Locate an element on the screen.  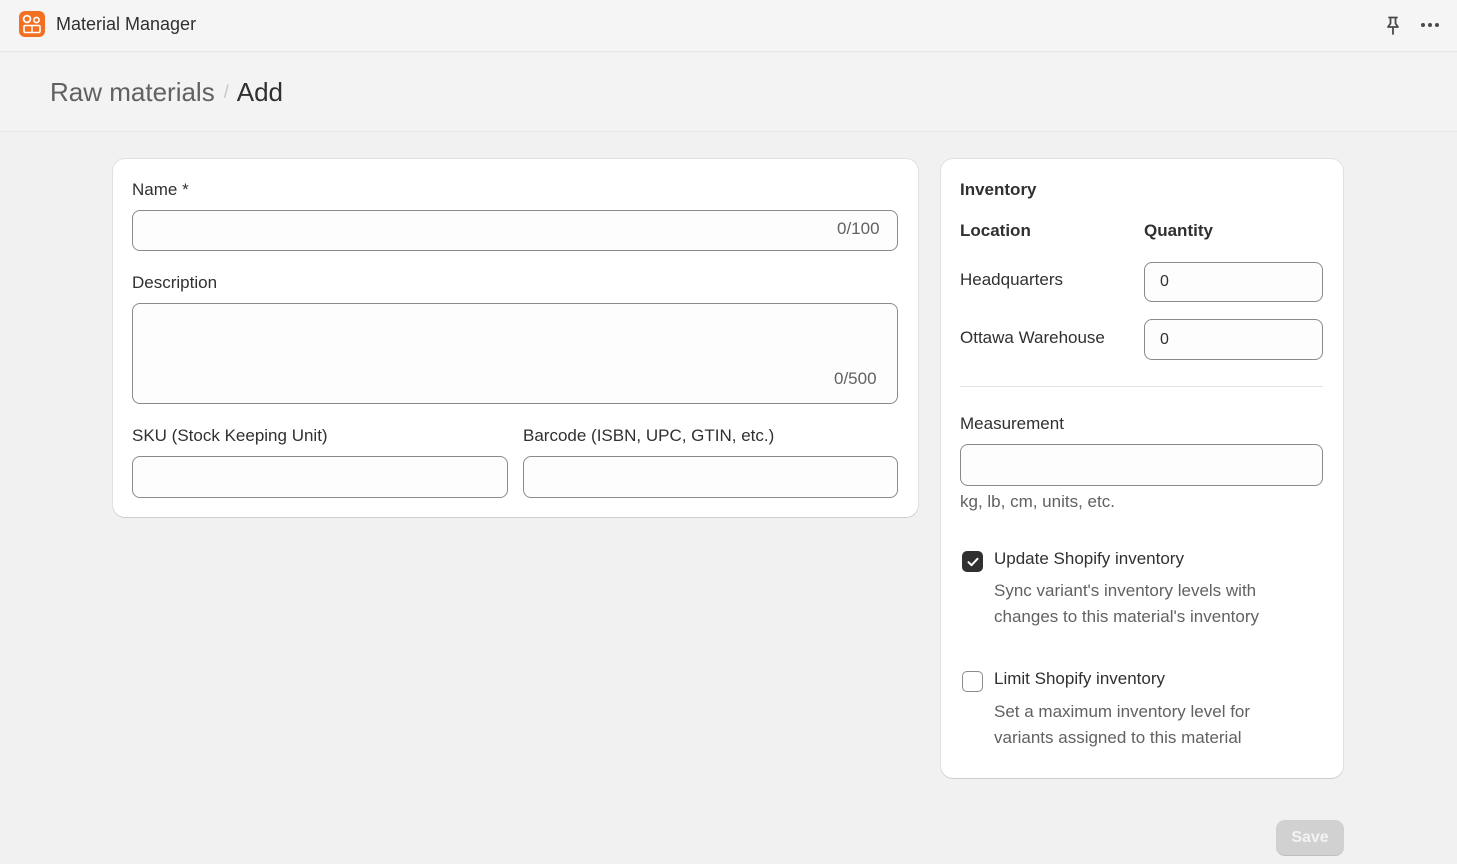
barcode-input is located at coordinates (710, 477).